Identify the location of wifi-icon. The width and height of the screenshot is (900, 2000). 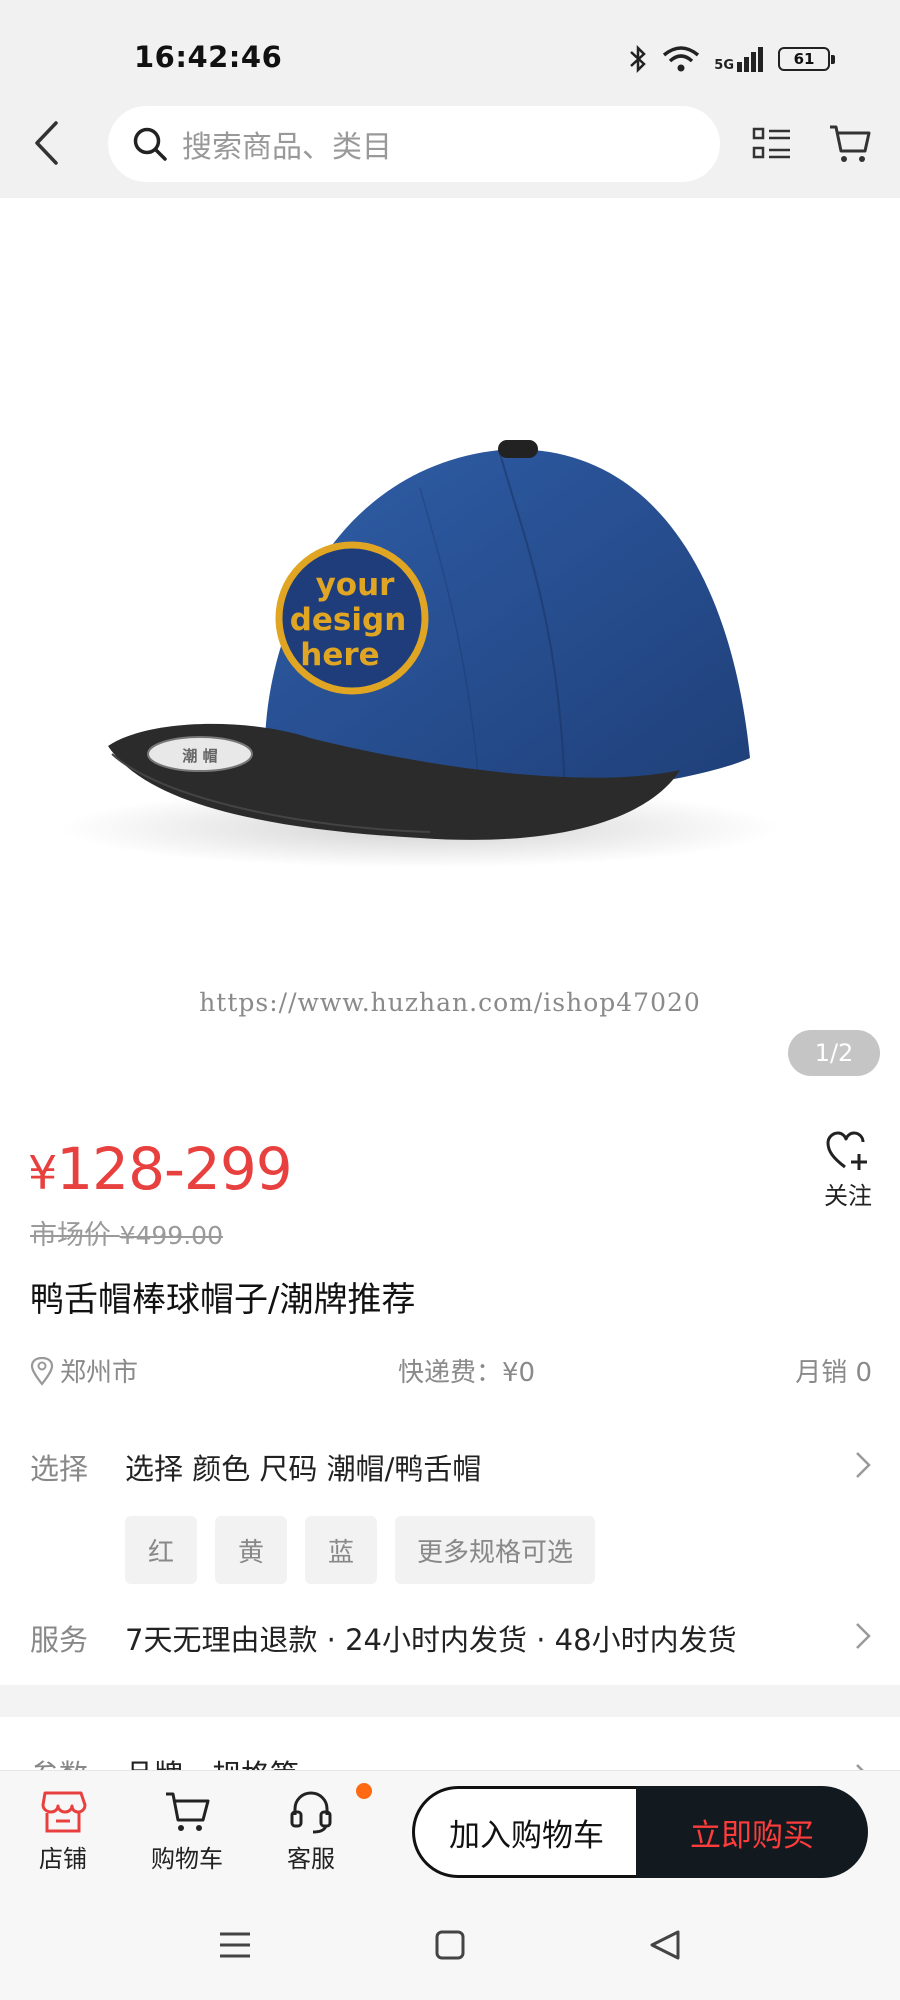
(681, 59).